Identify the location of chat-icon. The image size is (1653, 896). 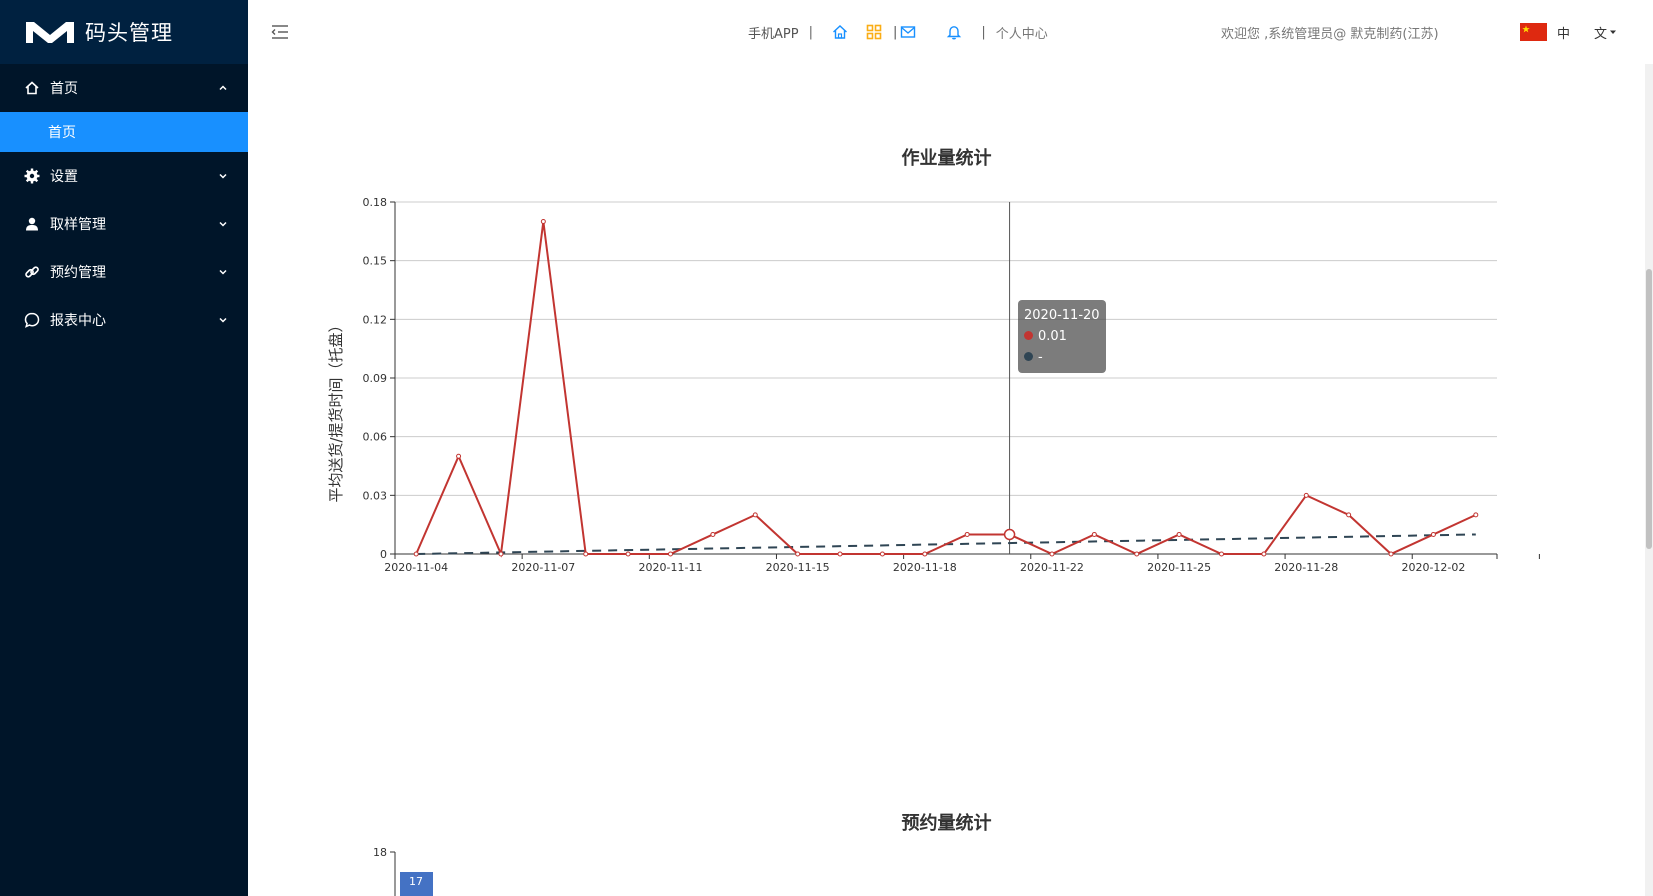
(32, 320).